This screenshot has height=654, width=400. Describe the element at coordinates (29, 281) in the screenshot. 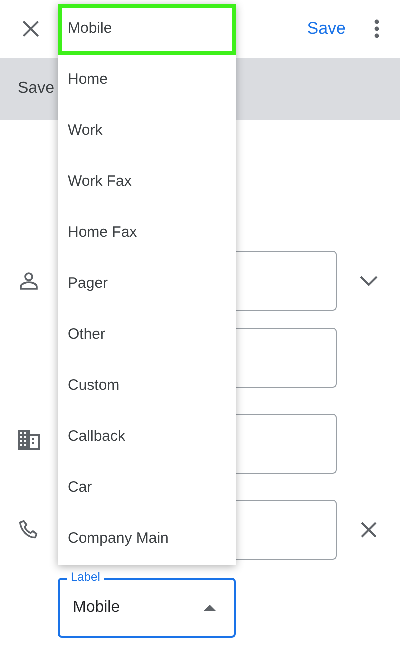

I see `person-icon` at that location.